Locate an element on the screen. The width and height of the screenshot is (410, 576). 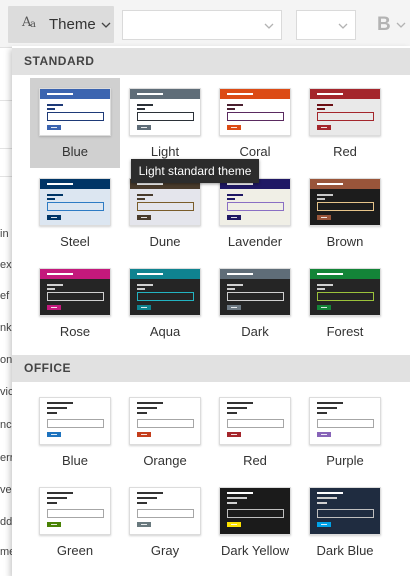
font-aa-icon: Aa is located at coordinates (29, 22).